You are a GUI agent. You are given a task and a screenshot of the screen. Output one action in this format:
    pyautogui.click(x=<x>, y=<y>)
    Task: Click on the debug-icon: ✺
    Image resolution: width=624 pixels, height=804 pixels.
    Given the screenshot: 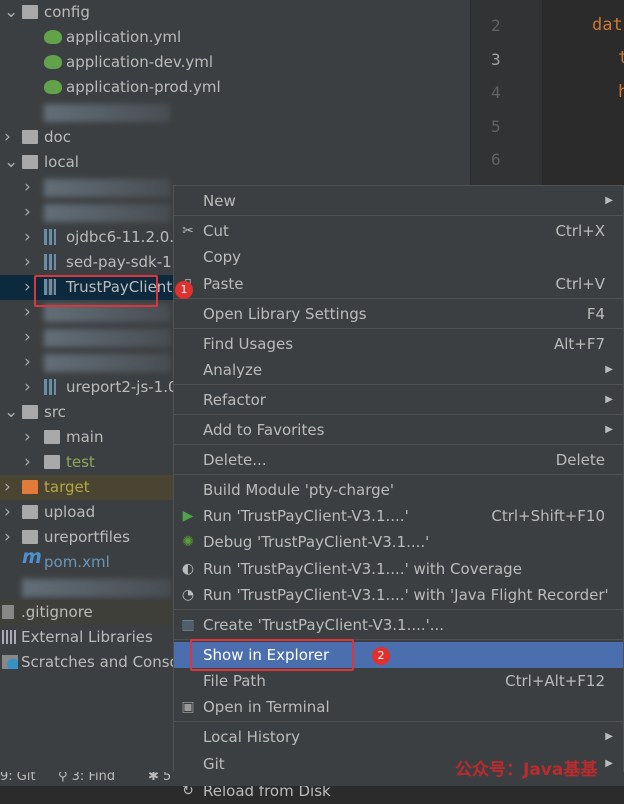 What is the action you would take?
    pyautogui.click(x=188, y=542)
    